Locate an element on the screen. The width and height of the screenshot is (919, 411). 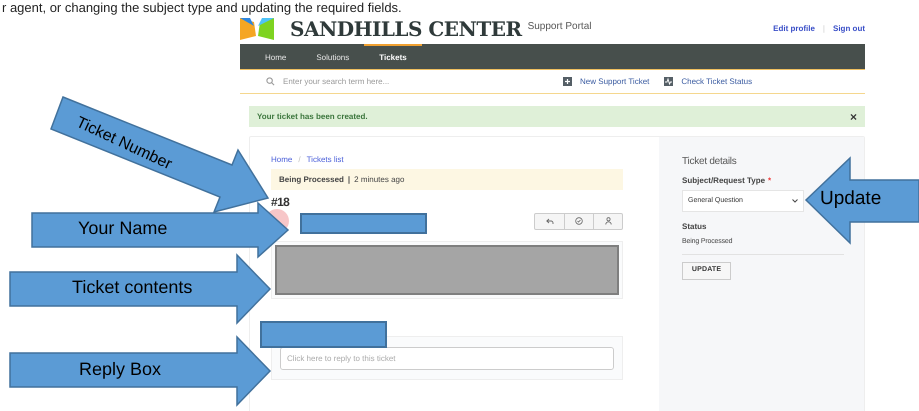
callout-label: Update is located at coordinates (851, 198).